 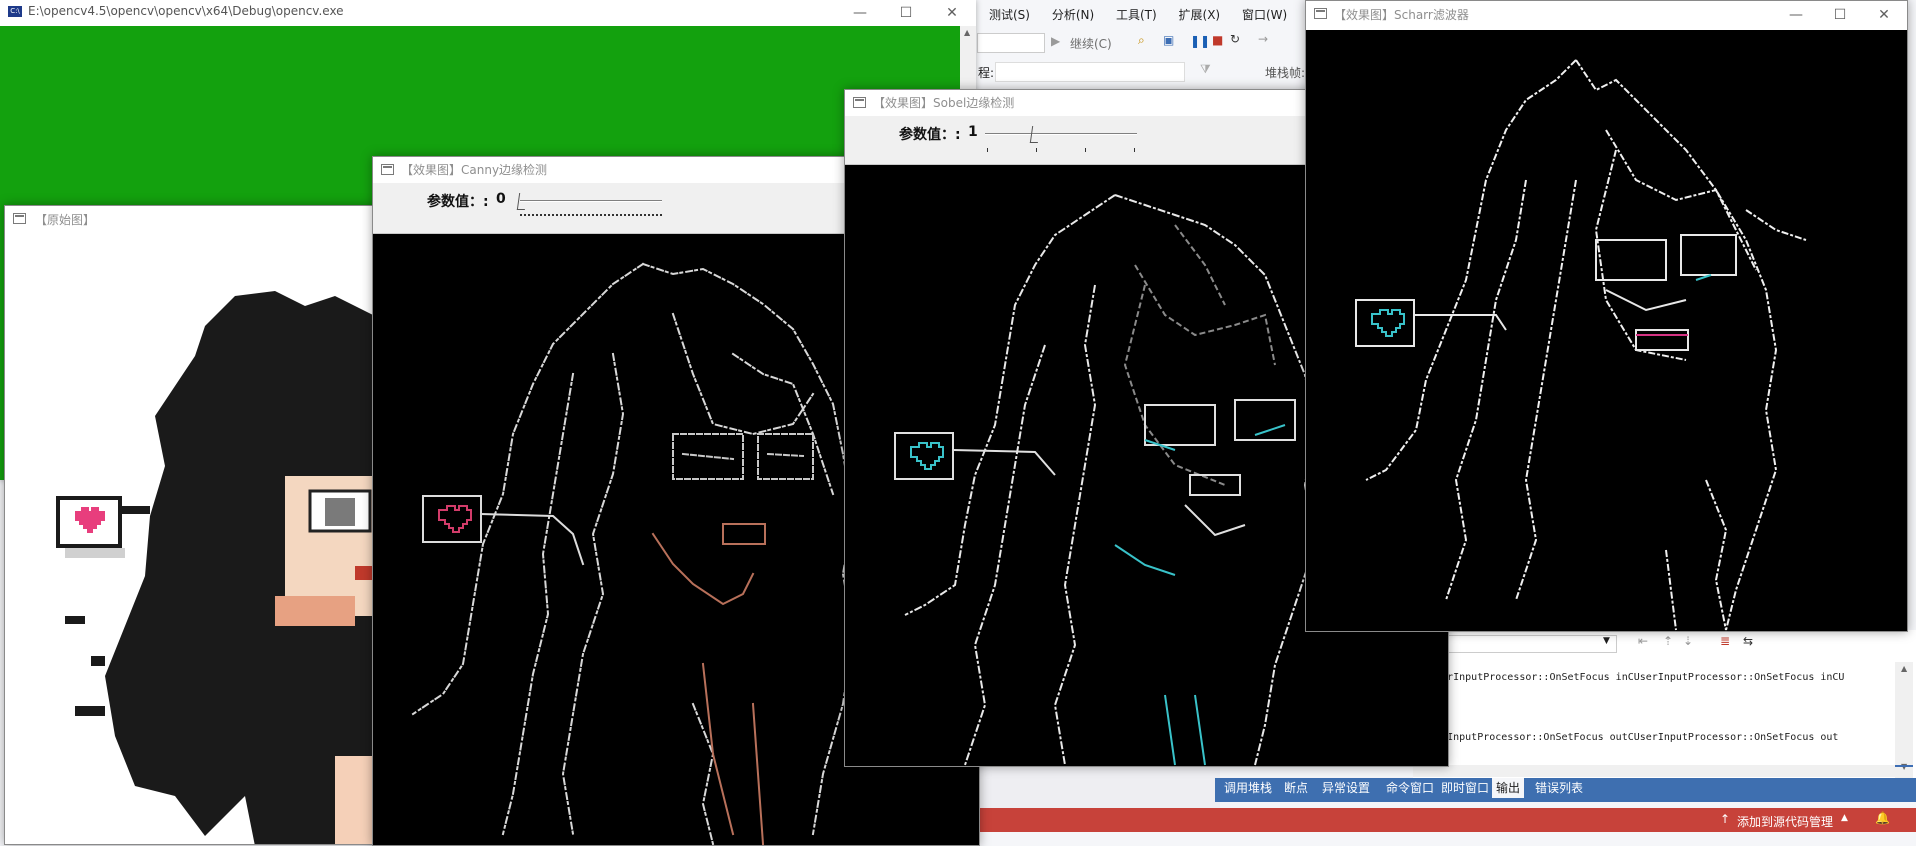 I want to click on tab-breakpoints: 断点, so click(x=1296, y=788).